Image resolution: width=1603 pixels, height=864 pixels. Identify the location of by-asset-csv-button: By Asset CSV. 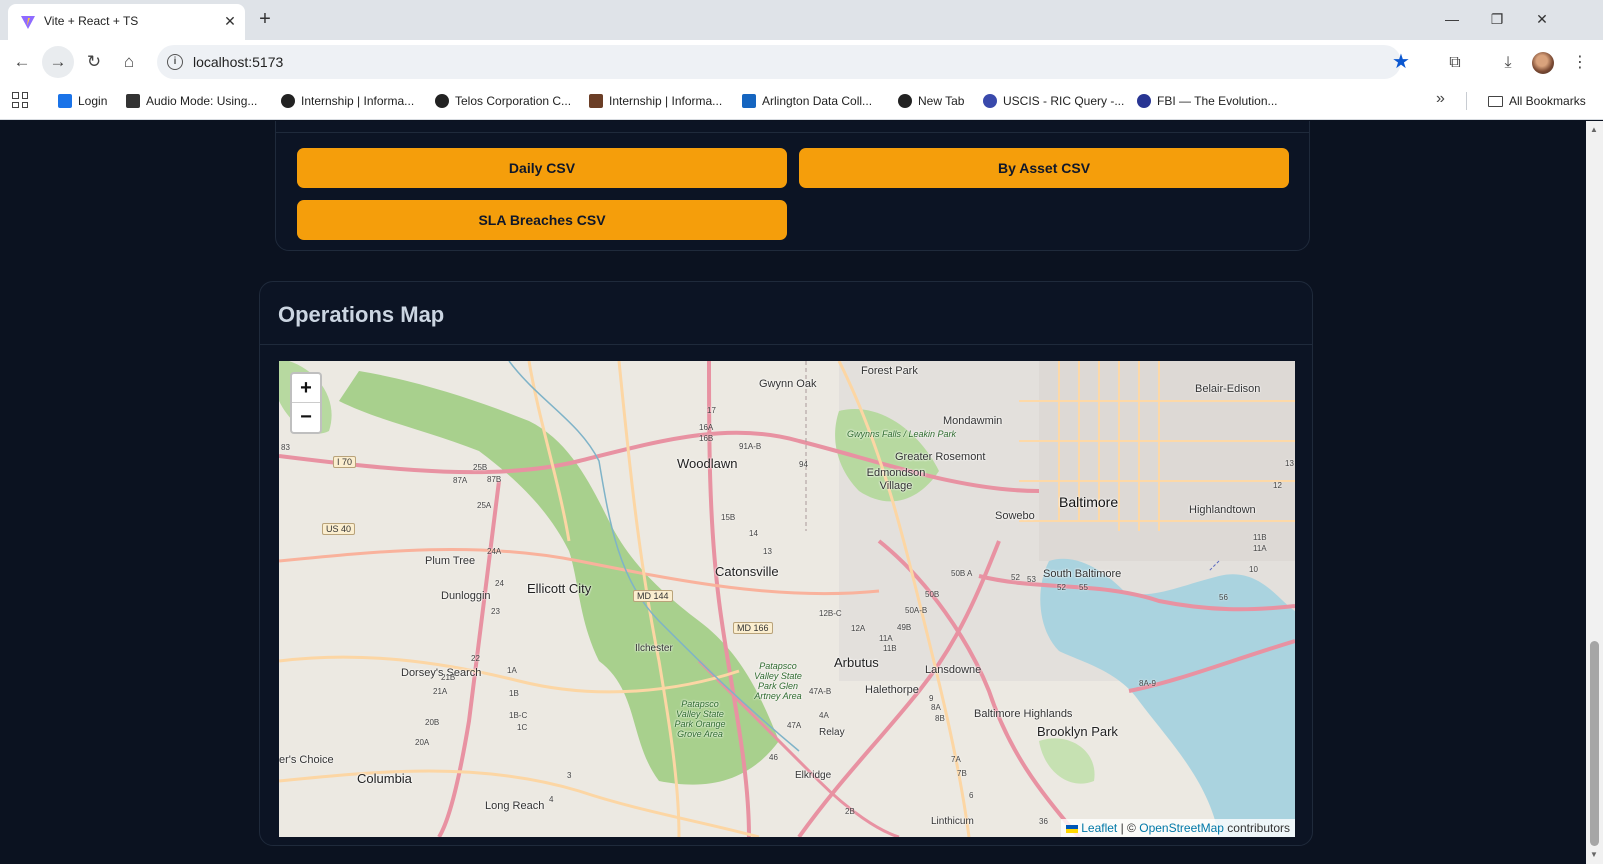
(1044, 168).